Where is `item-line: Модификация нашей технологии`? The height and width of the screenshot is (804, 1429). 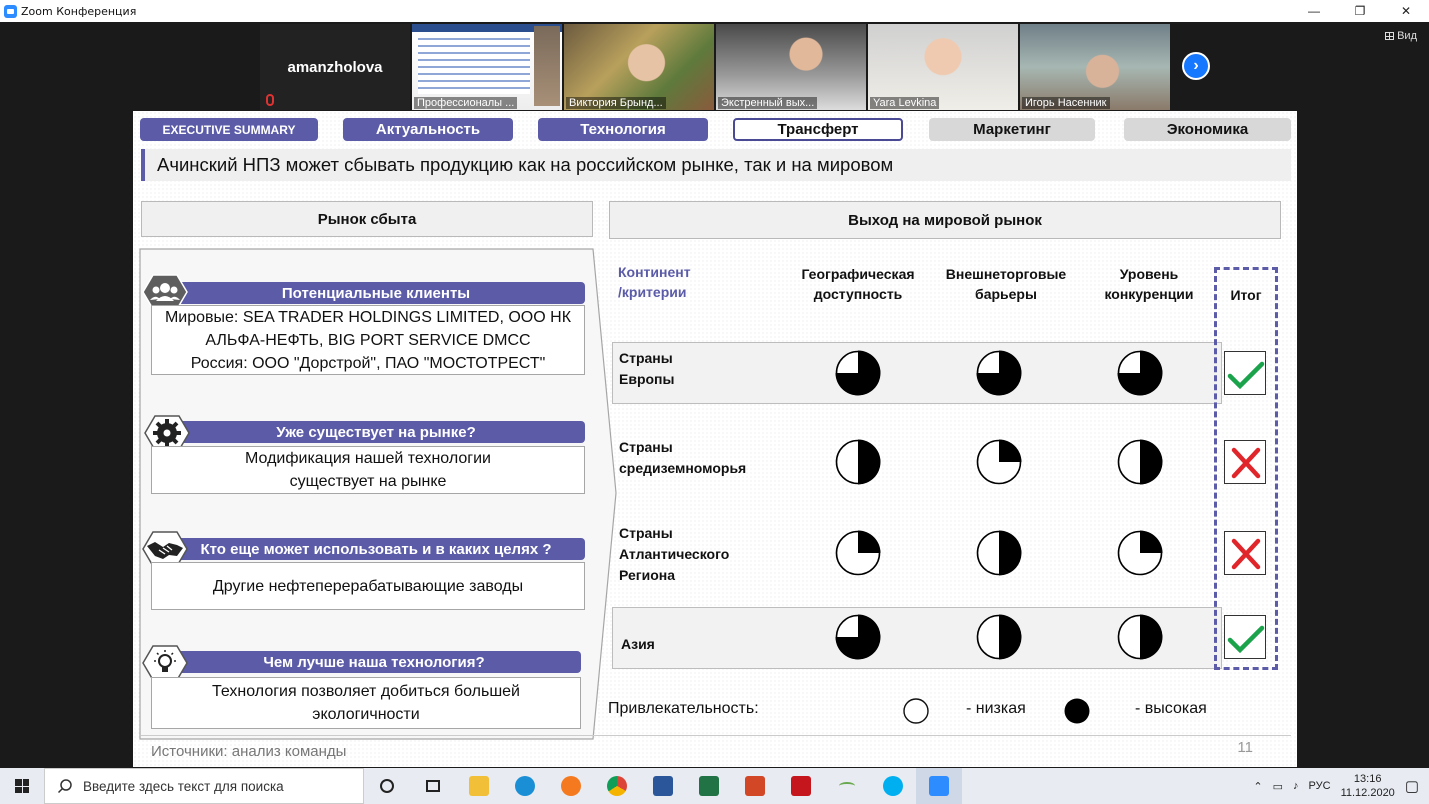
item-line: Модификация нашей технологии is located at coordinates (368, 458).